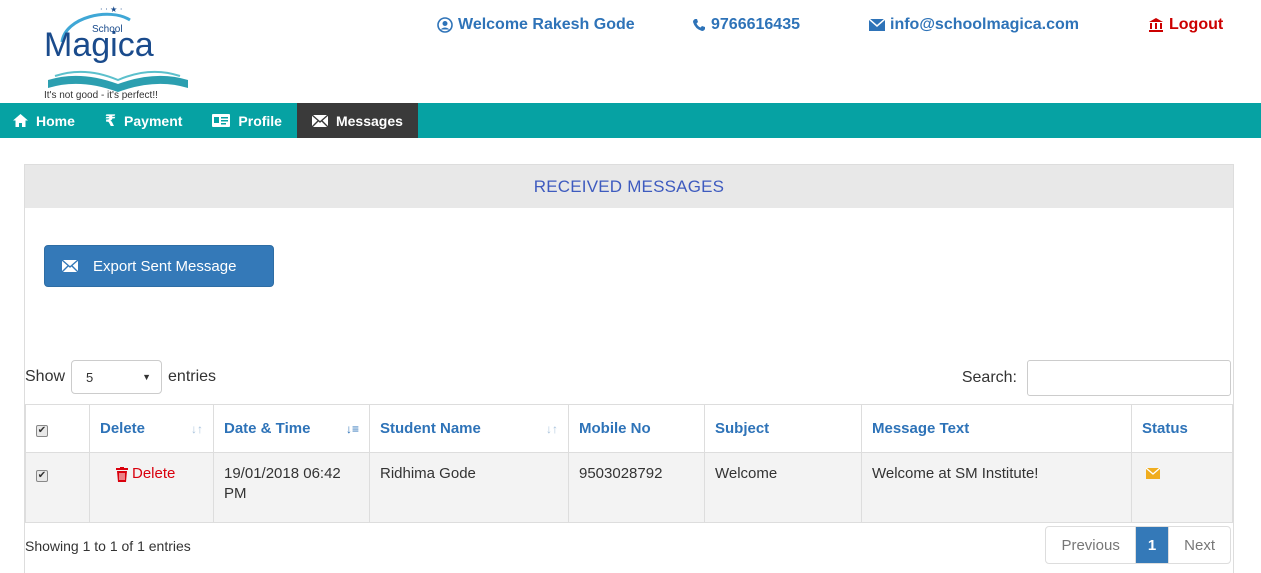  Describe the element at coordinates (90, 377) in the screenshot. I see `entries-value: 5` at that location.